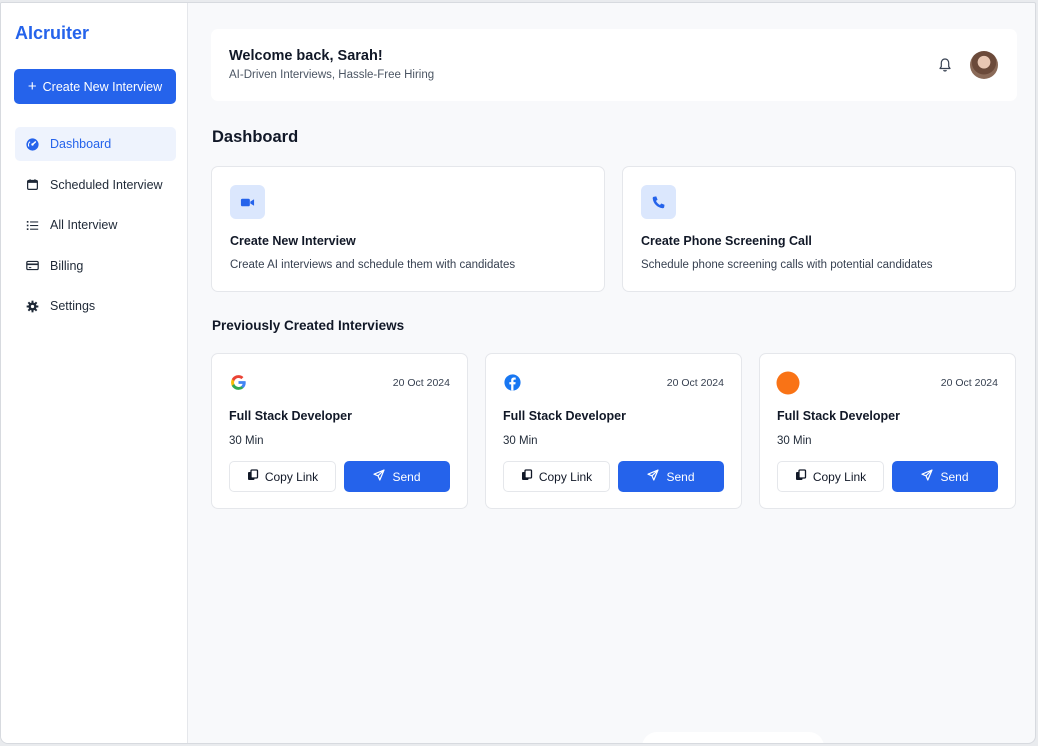  What do you see at coordinates (81, 144) in the screenshot?
I see `sidebar-item-label: Dashboard` at bounding box center [81, 144].